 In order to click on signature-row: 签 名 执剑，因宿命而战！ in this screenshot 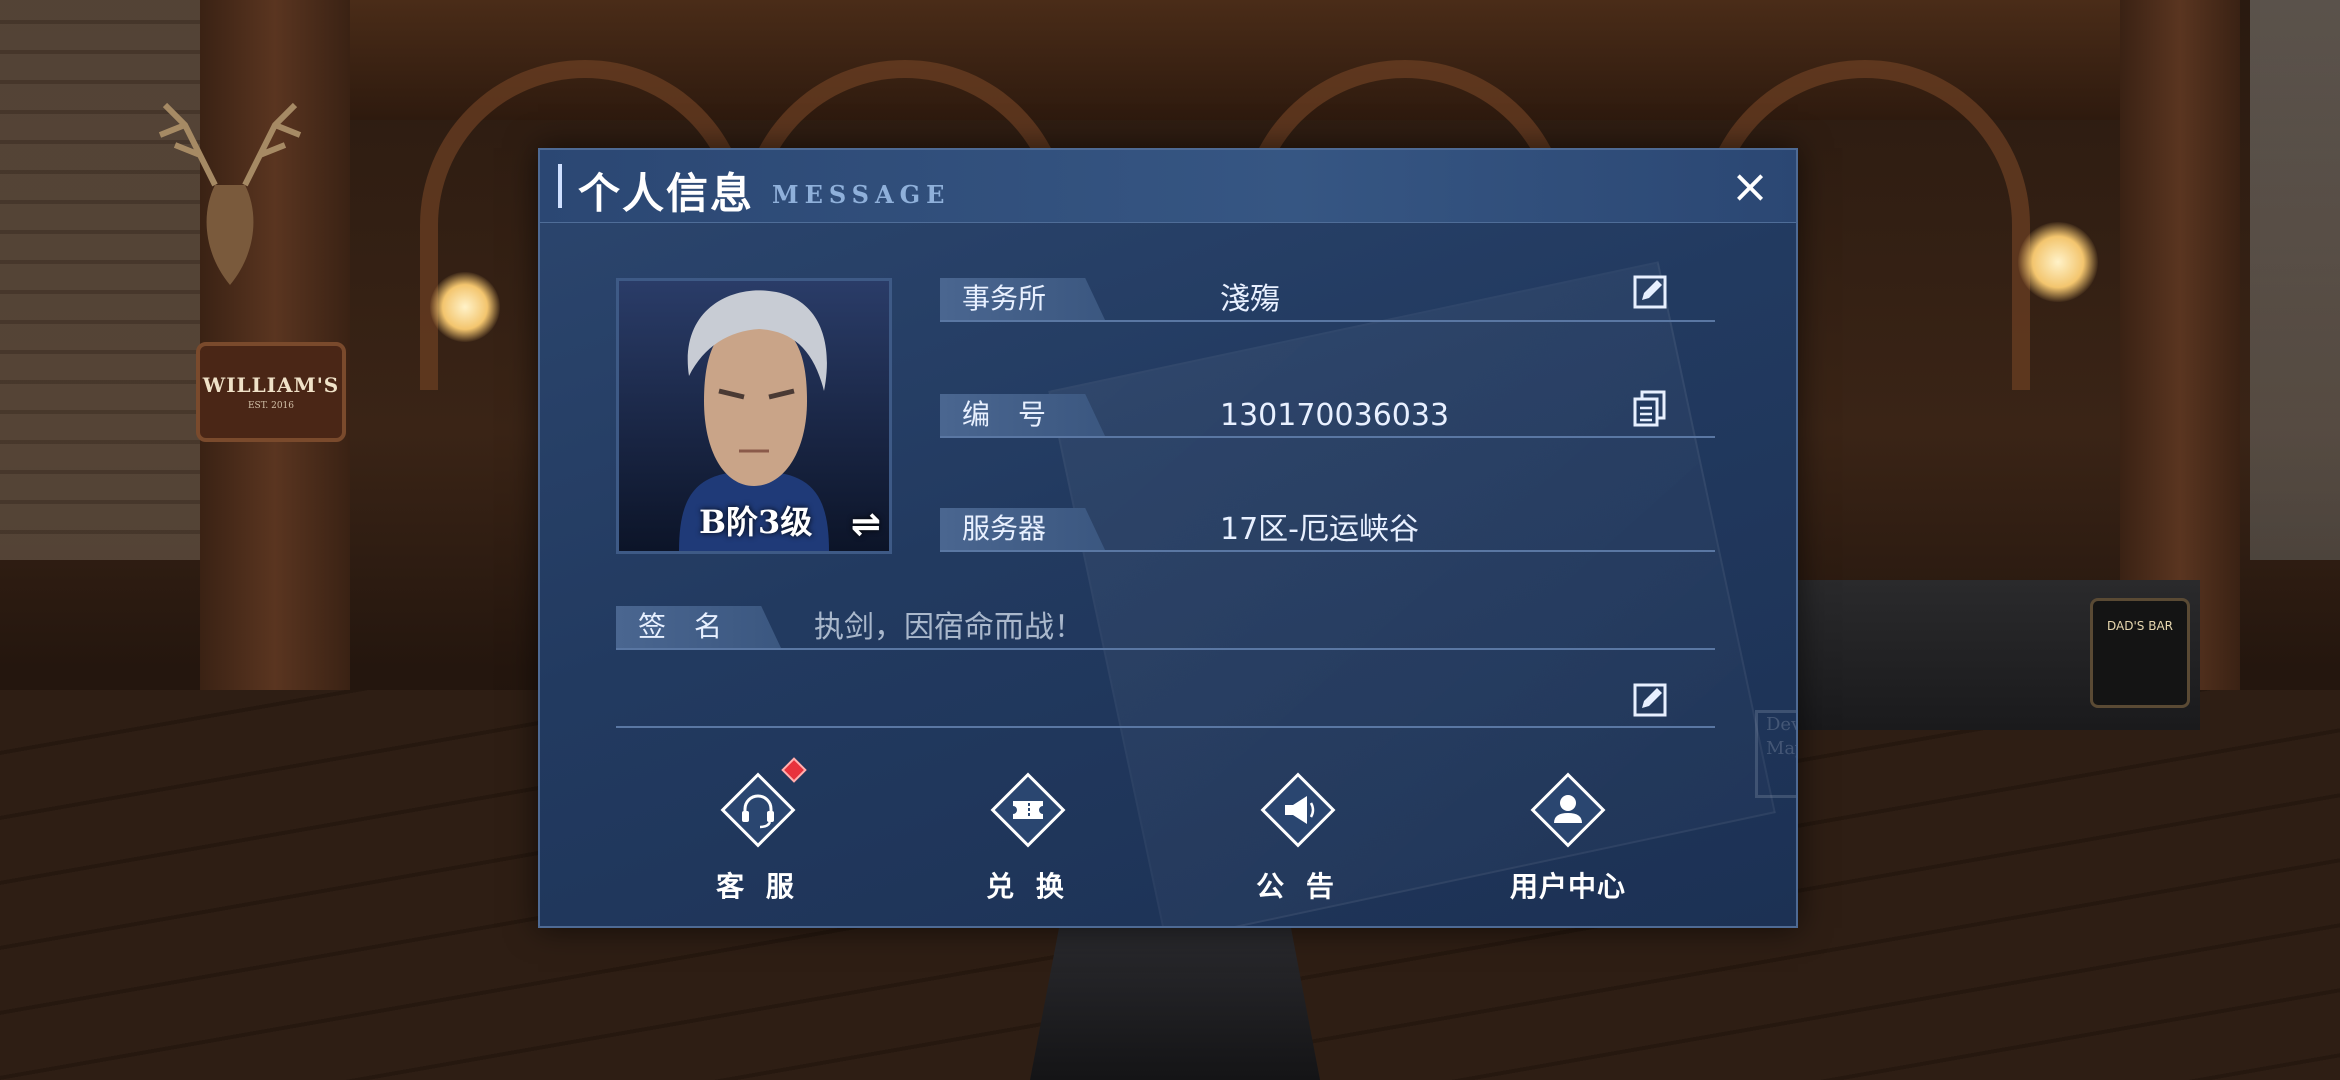, I will do `click(1165, 628)`.